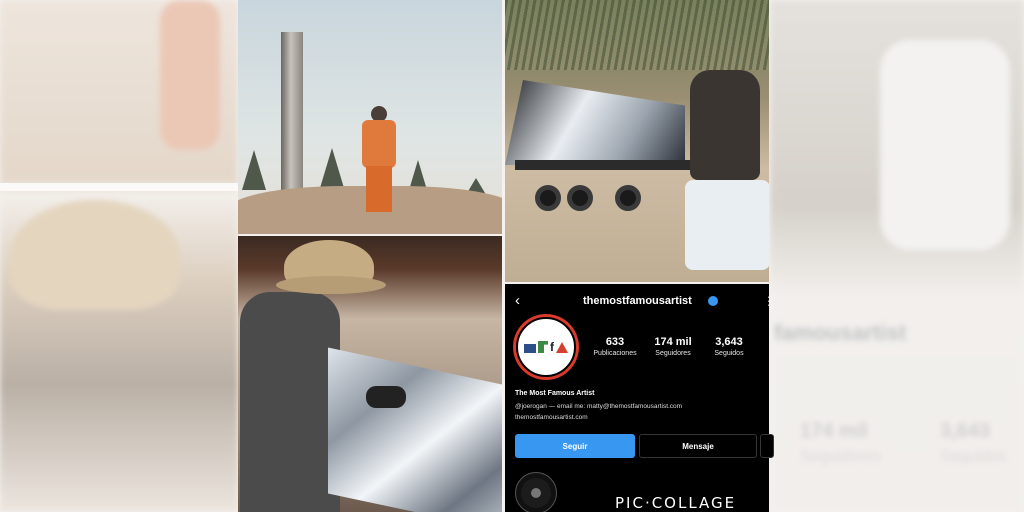 The height and width of the screenshot is (512, 1024). What do you see at coordinates (713, 301) in the screenshot?
I see `verified-badge-icon` at bounding box center [713, 301].